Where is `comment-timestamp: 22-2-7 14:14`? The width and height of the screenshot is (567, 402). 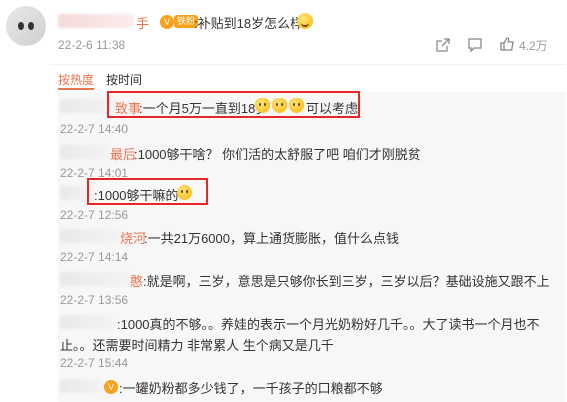
comment-timestamp: 22-2-7 14:14 is located at coordinates (94, 257).